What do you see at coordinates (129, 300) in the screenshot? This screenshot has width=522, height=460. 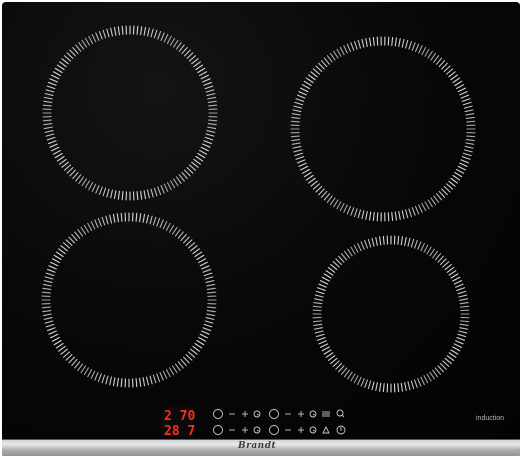 I see `cooking-zone-front-left` at bounding box center [129, 300].